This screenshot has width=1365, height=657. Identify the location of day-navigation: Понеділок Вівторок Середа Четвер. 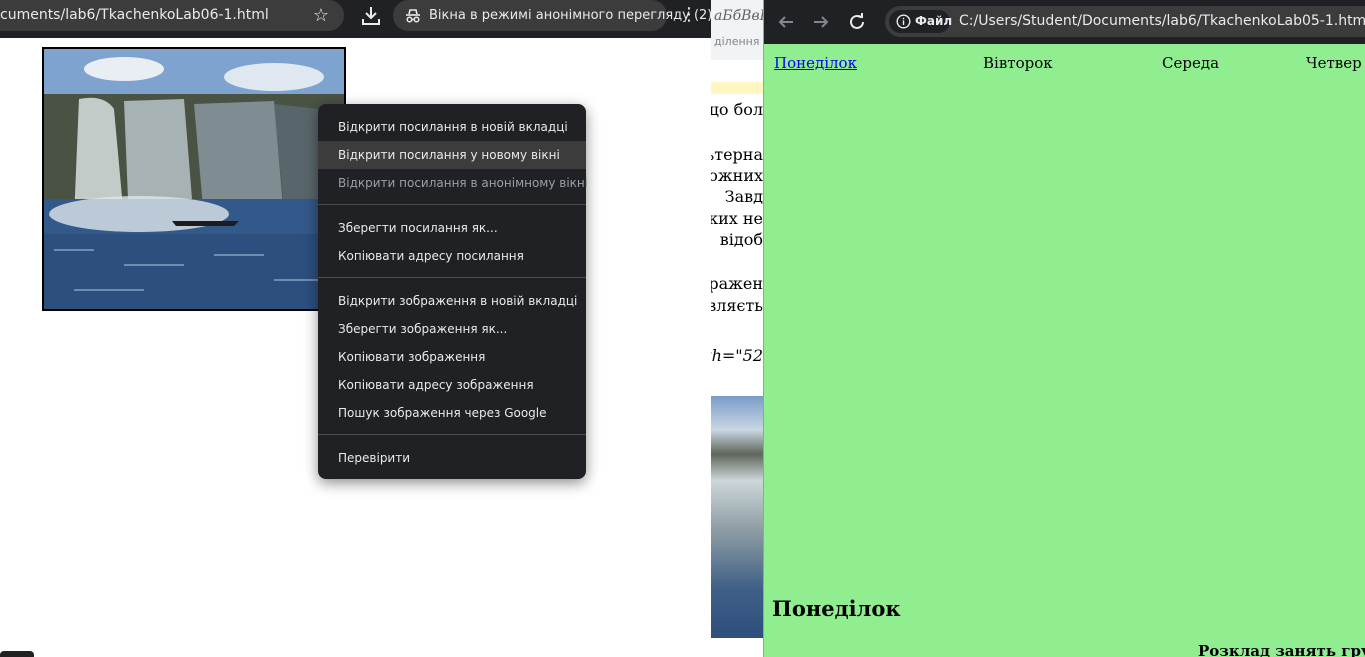
(1064, 65).